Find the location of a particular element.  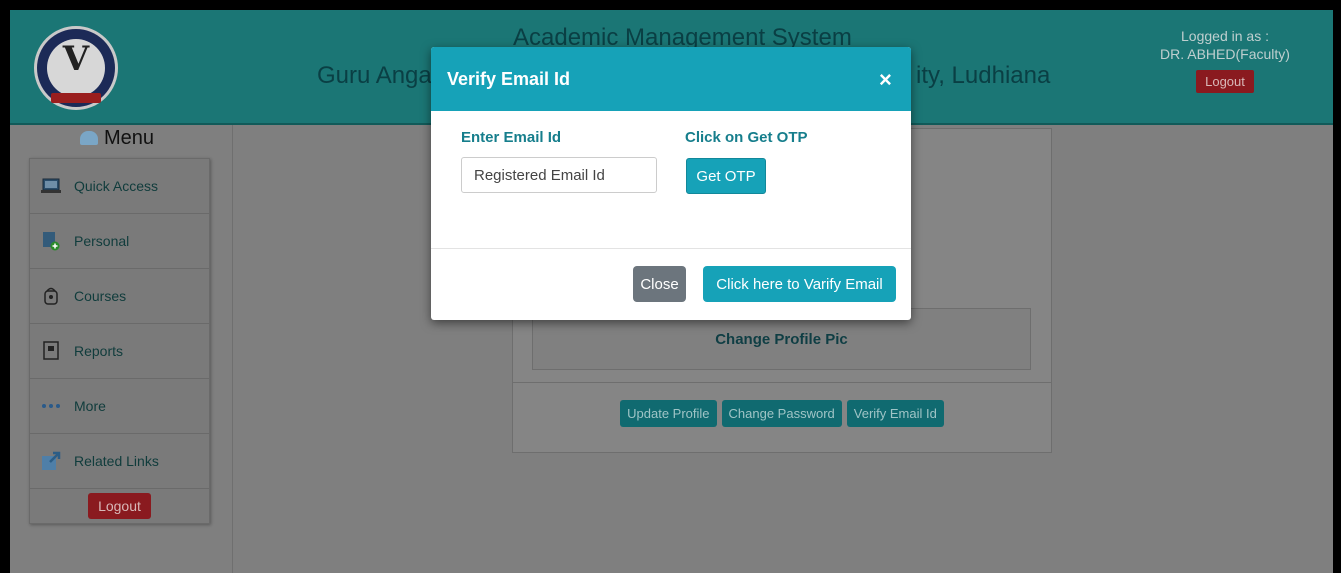

book-bag-icon is located at coordinates (51, 296).